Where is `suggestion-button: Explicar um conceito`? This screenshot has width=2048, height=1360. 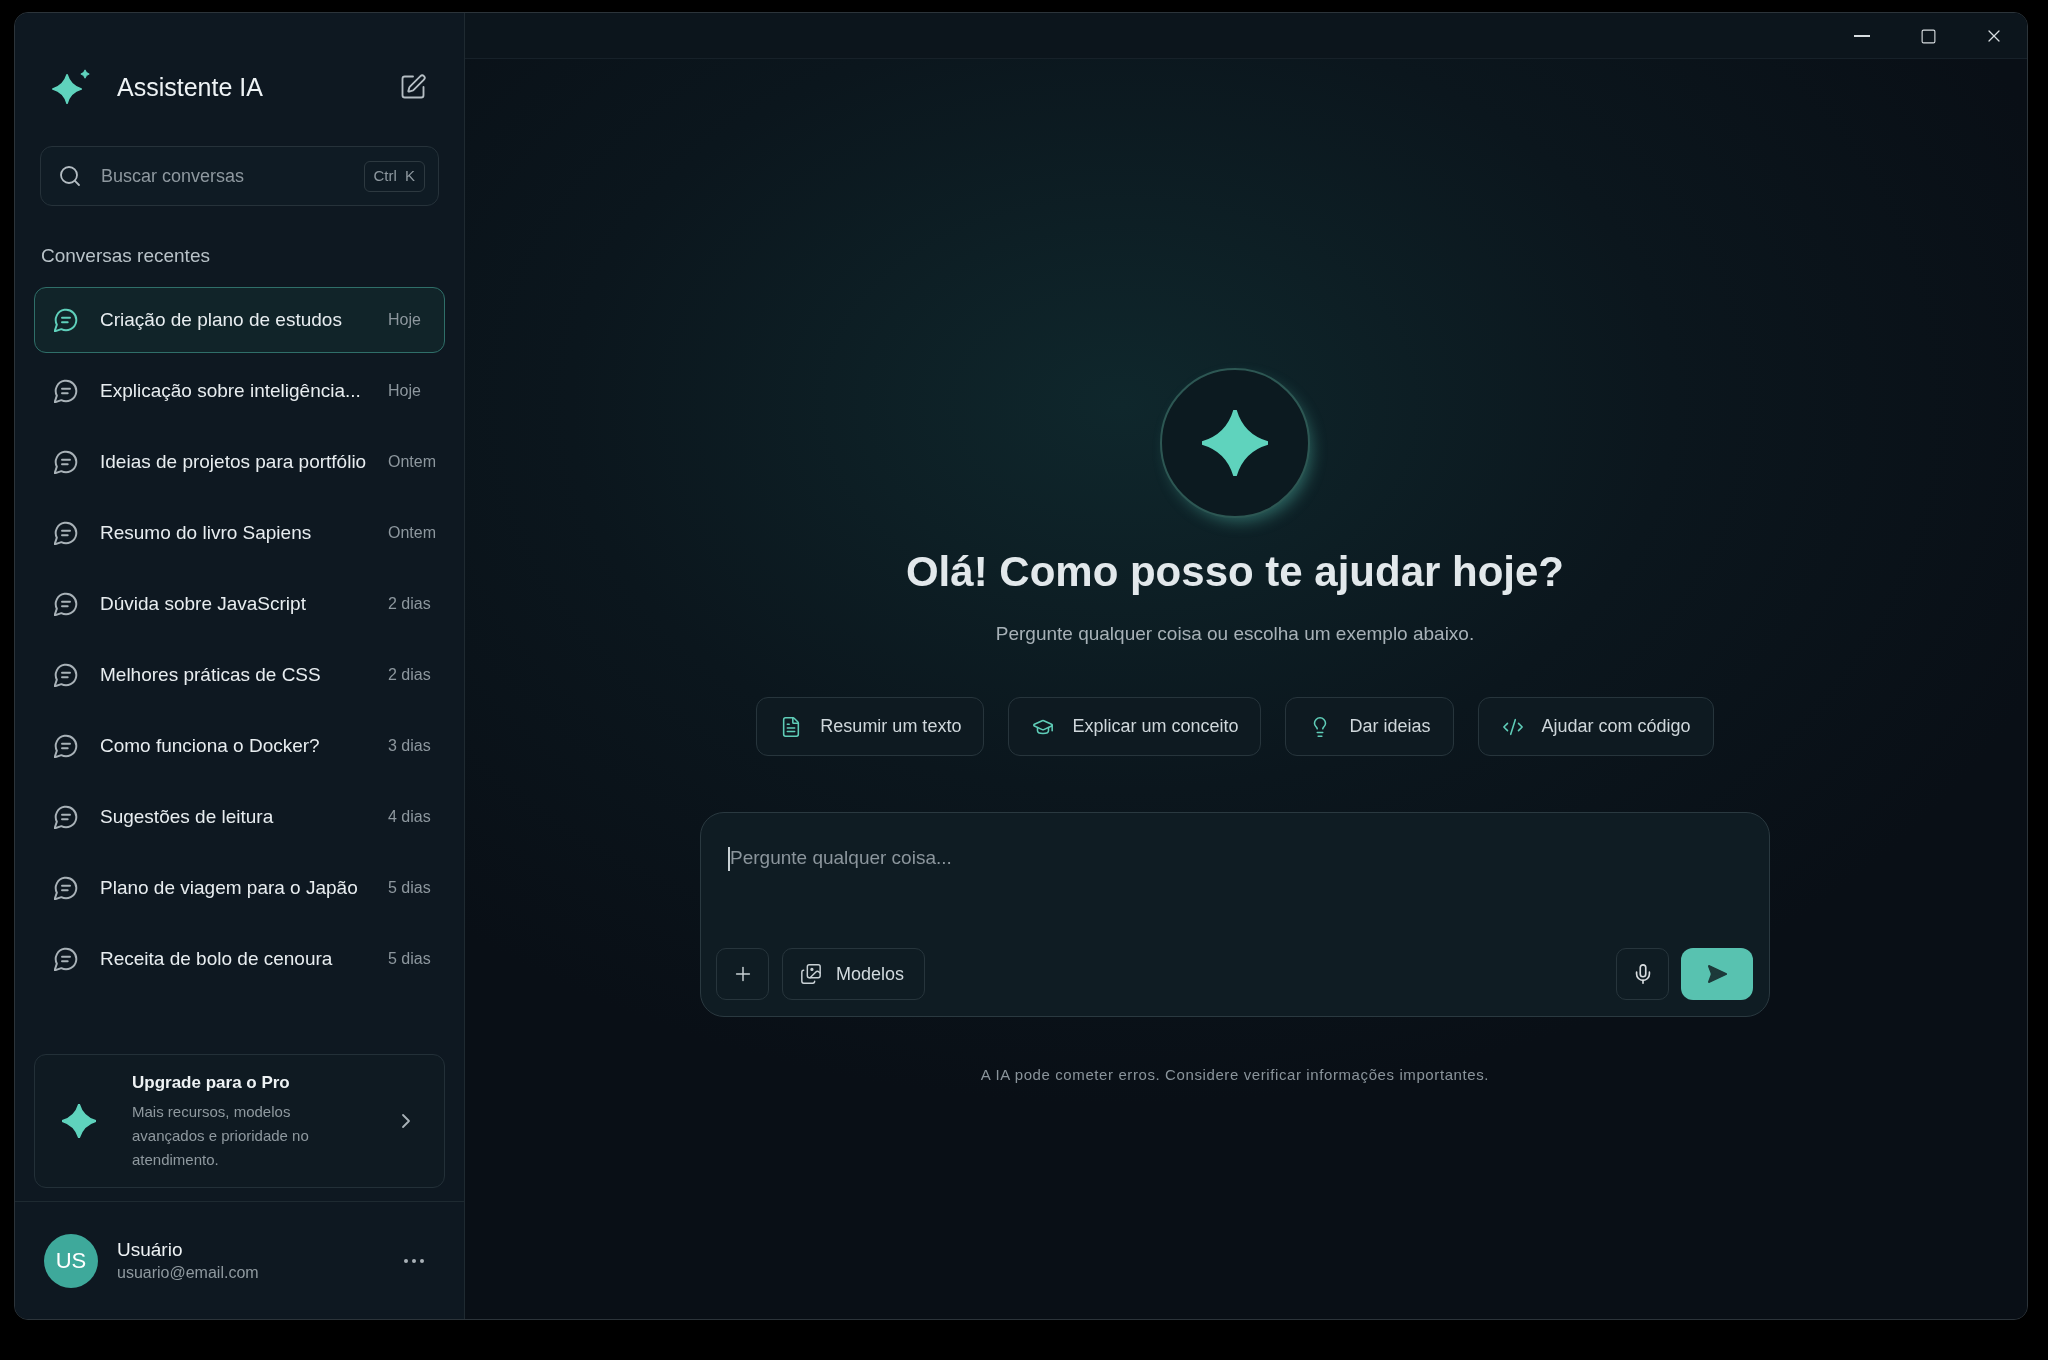
suggestion-button: Explicar um conceito is located at coordinates (1135, 726).